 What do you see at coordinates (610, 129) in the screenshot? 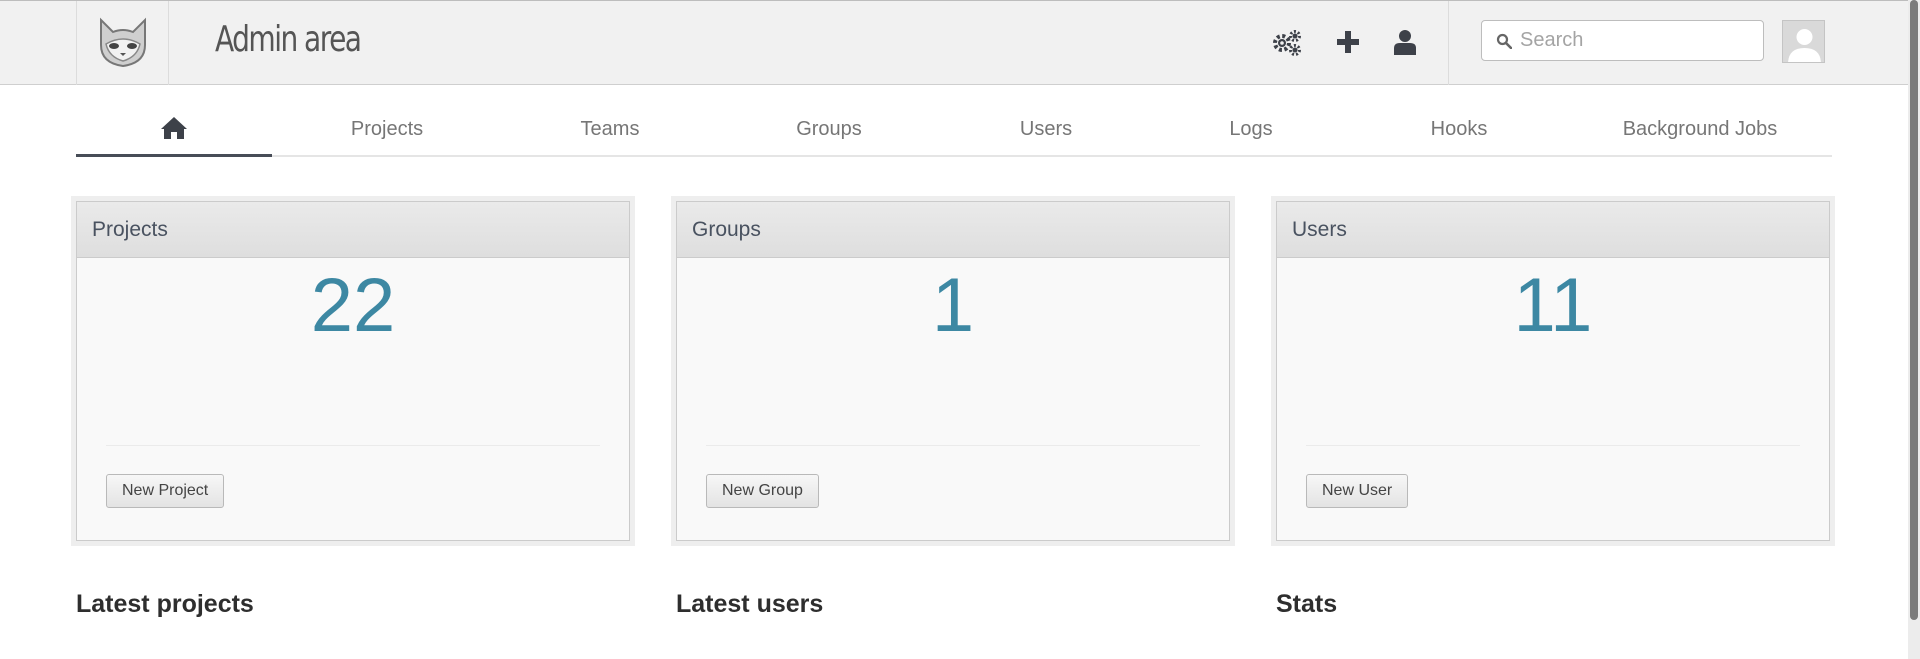
I see `tab-teams: Teams` at bounding box center [610, 129].